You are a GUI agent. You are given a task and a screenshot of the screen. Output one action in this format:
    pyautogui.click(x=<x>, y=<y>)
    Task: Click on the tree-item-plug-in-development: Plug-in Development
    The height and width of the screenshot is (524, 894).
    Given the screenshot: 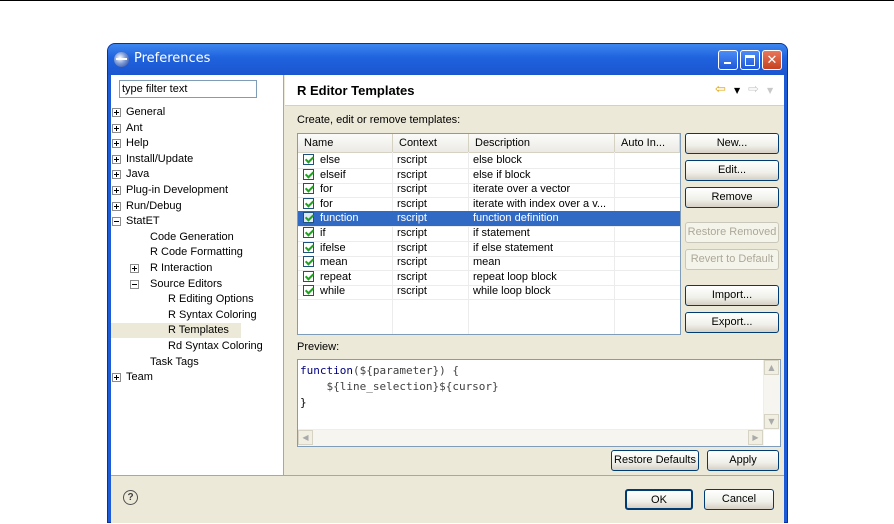 What is the action you would take?
    pyautogui.click(x=180, y=190)
    